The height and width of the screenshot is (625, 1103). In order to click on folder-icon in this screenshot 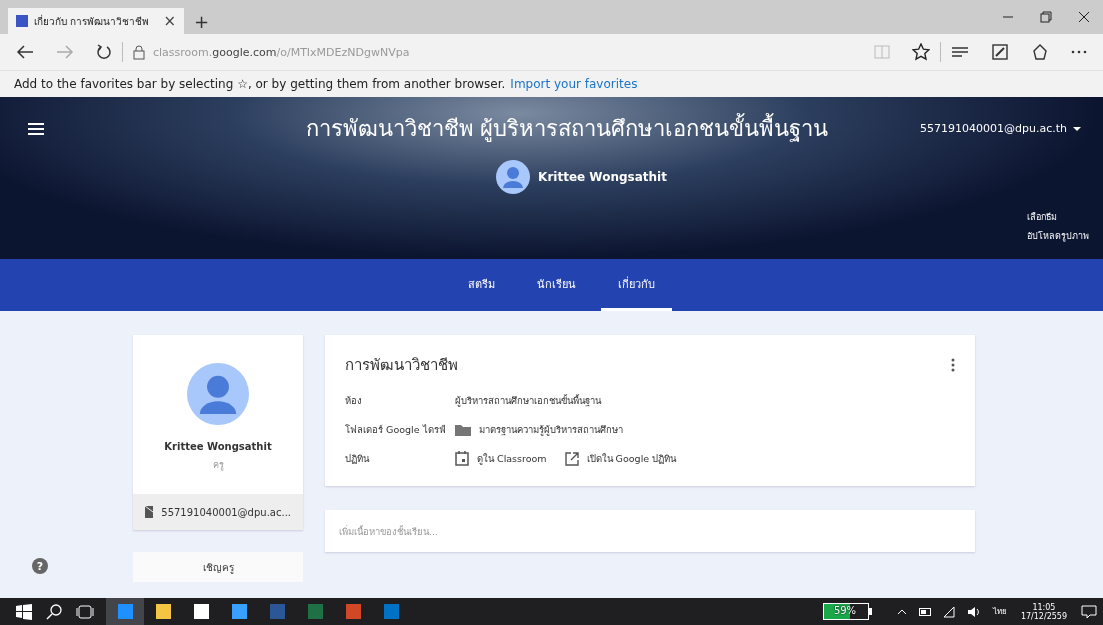, I will do `click(463, 429)`.